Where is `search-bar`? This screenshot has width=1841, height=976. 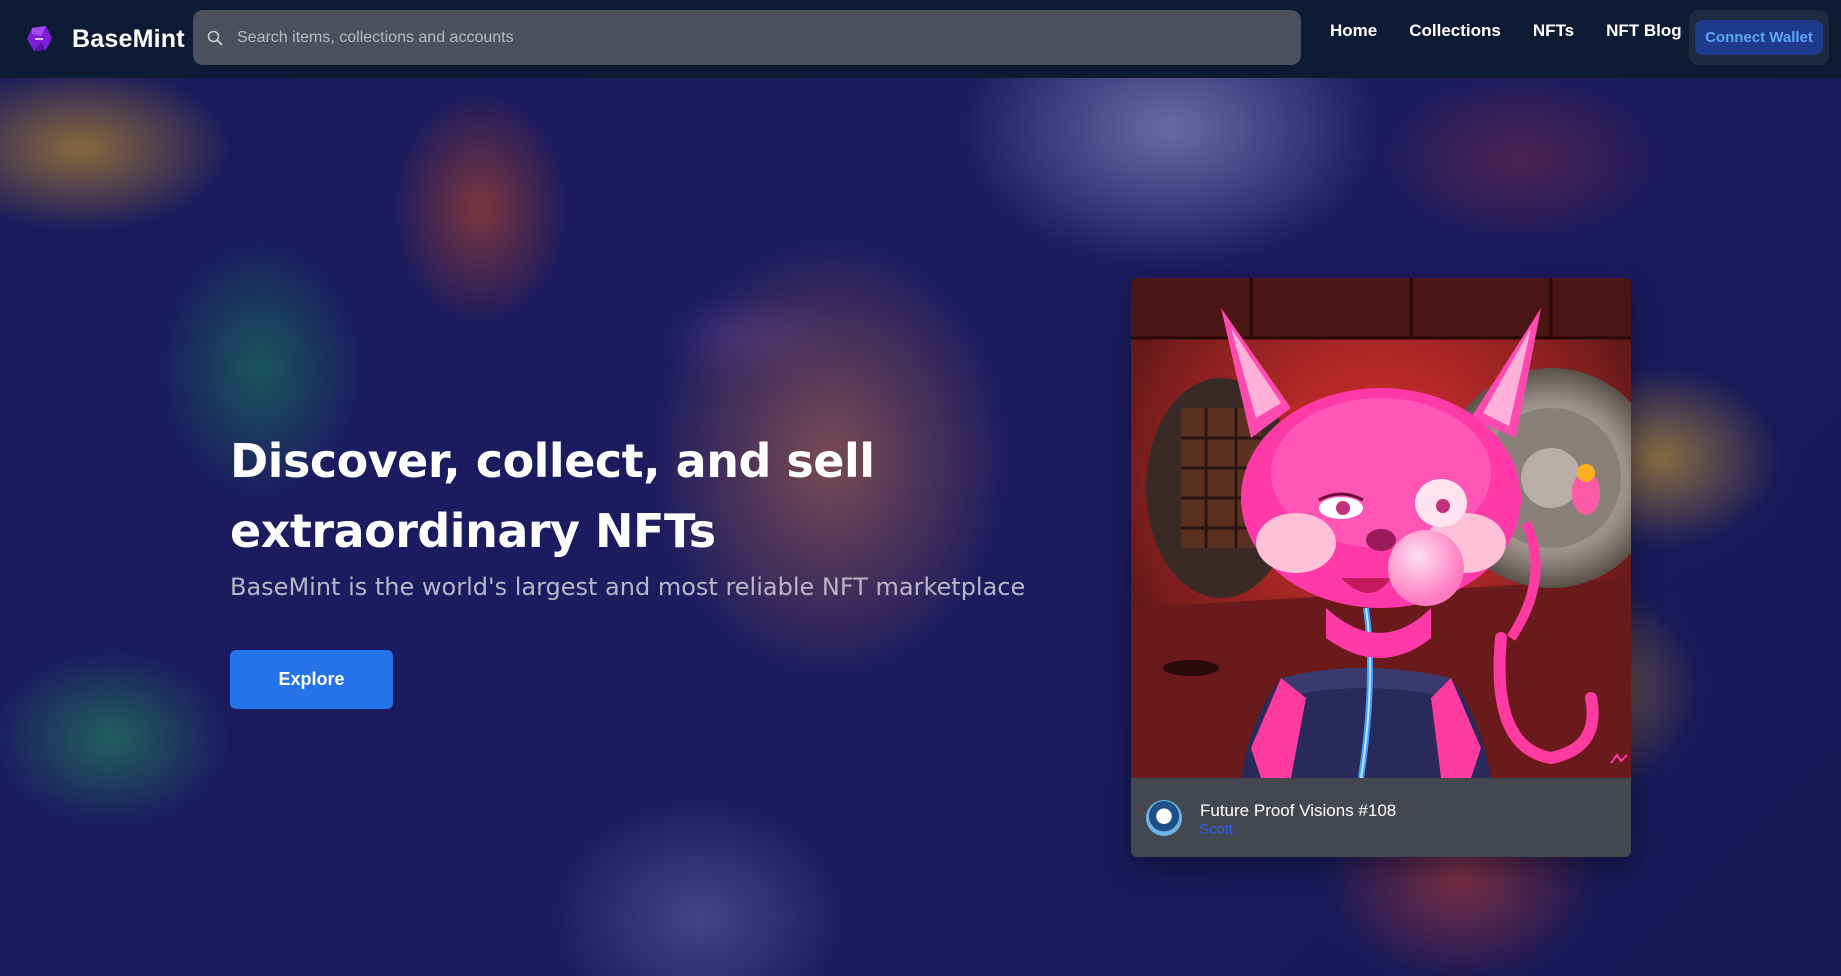 search-bar is located at coordinates (747, 37).